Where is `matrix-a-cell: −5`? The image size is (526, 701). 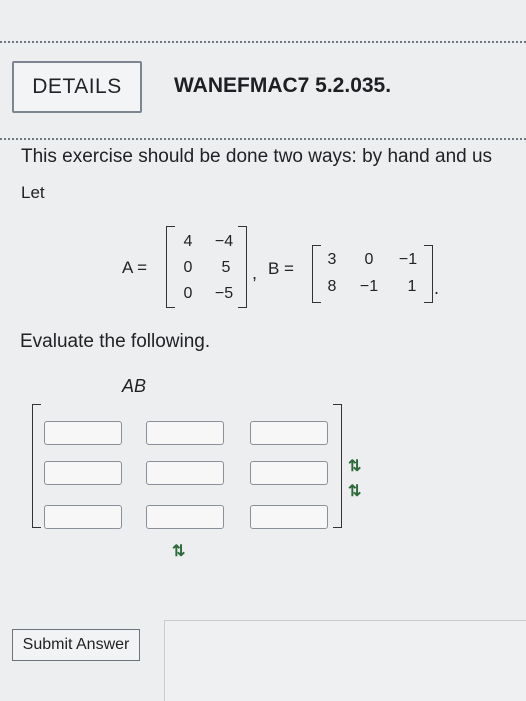 matrix-a-cell: −5 is located at coordinates (224, 293).